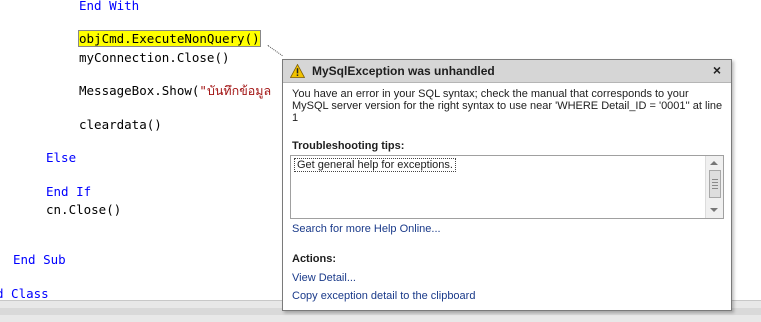 This screenshot has width=761, height=322. I want to click on scroll-down-icon, so click(714, 210).